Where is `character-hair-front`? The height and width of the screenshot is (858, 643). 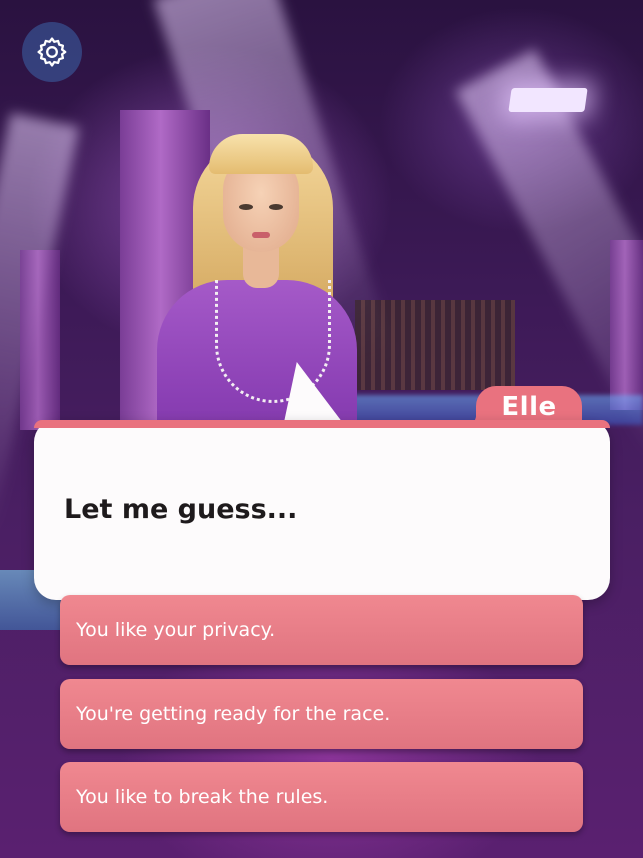
character-hair-front is located at coordinates (261, 154).